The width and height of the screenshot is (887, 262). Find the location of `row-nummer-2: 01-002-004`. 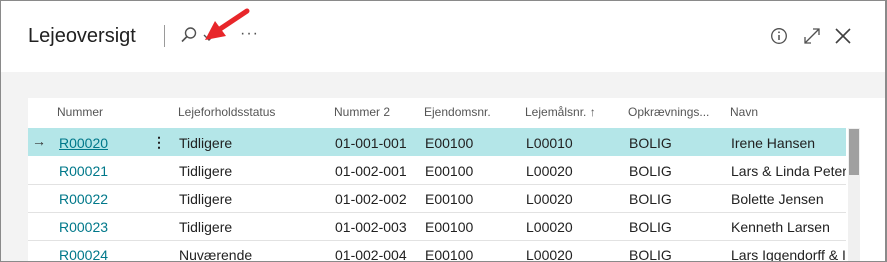

row-nummer-2: 01-002-004 is located at coordinates (371, 254).